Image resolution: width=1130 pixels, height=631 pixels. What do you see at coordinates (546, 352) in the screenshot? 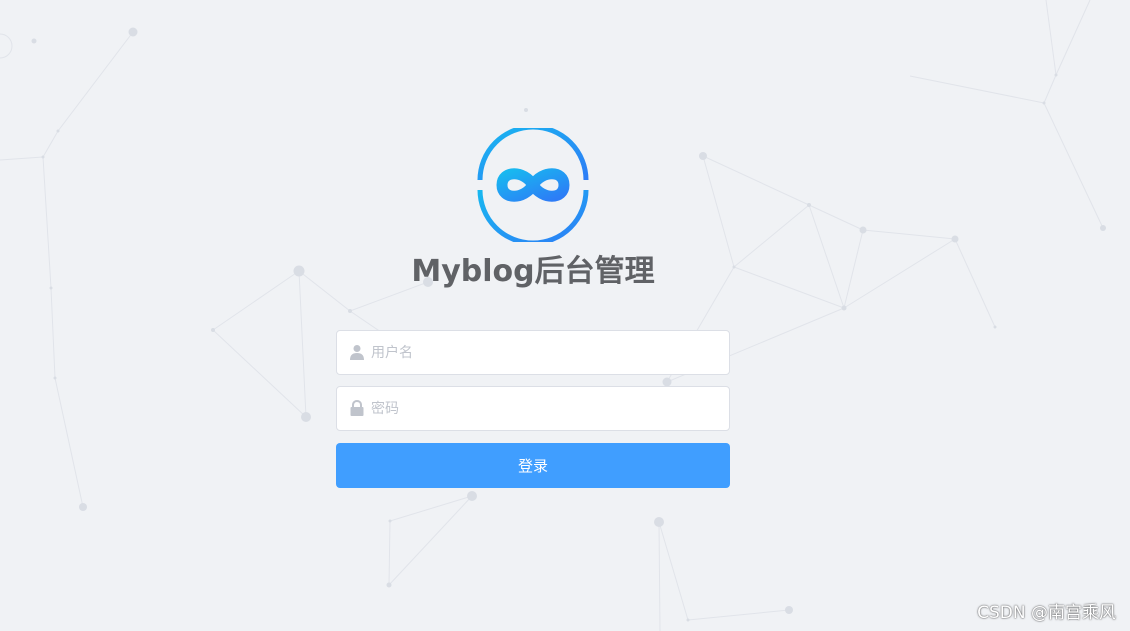
I see `username-input` at bounding box center [546, 352].